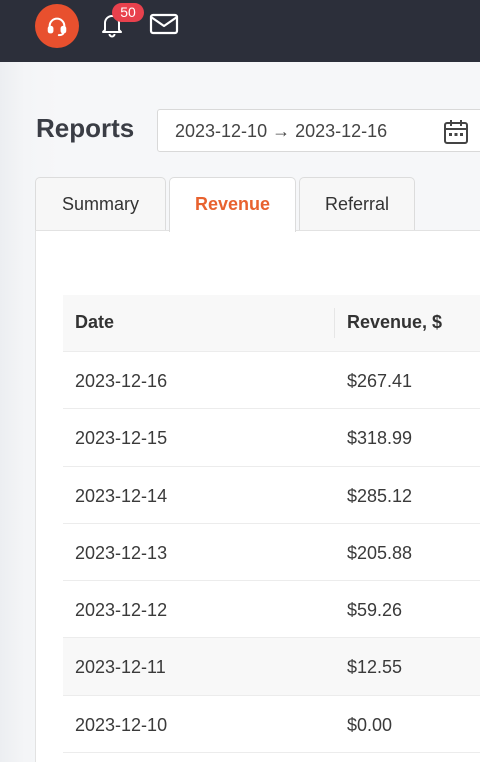  What do you see at coordinates (271, 667) in the screenshot?
I see `table-row: 2023-12-11 $12.55` at bounding box center [271, 667].